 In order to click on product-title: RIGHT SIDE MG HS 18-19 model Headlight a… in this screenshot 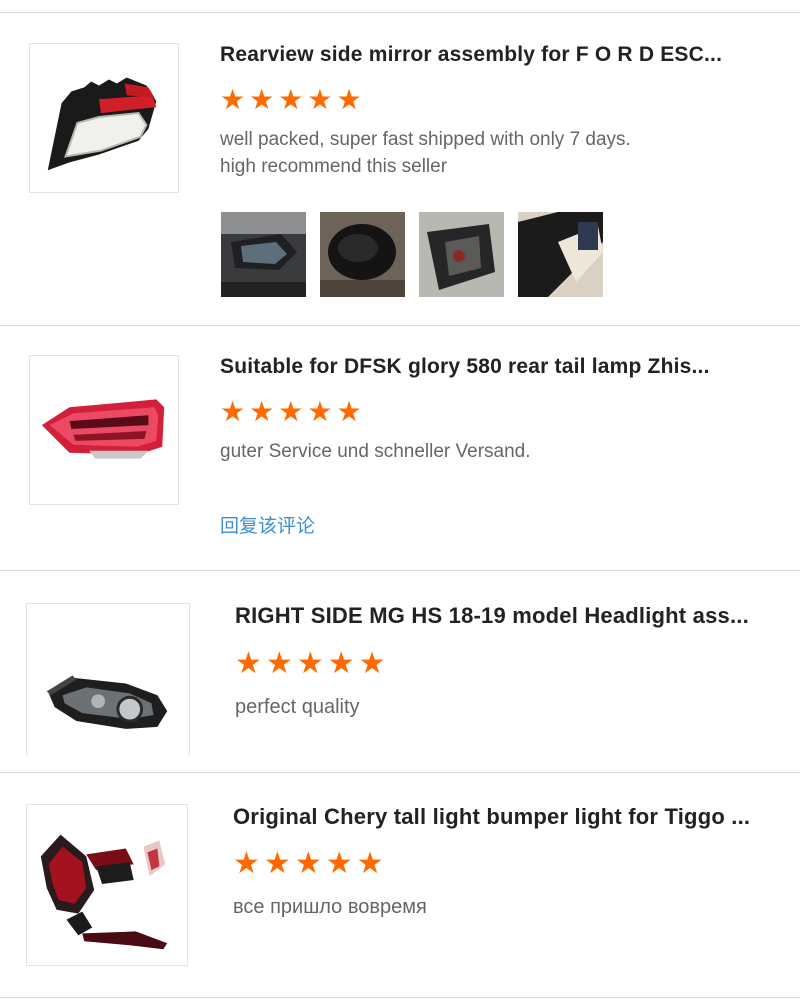, I will do `click(512, 616)`.